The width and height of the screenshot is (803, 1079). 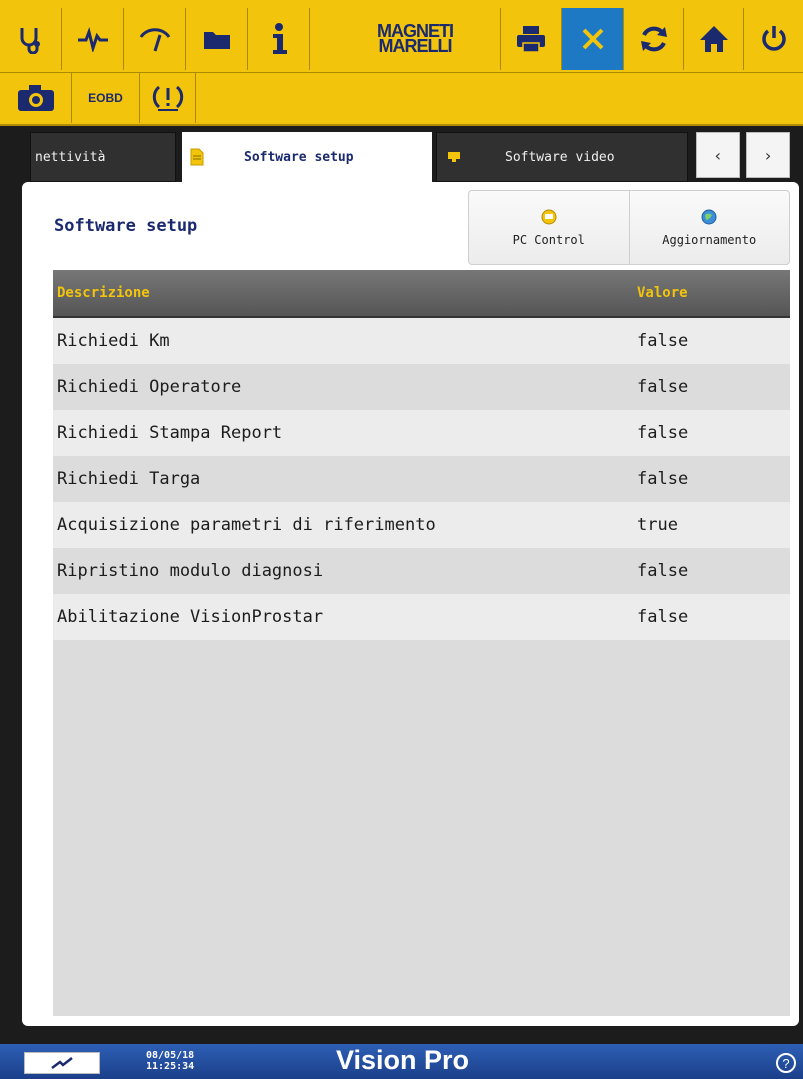 I want to click on product-name: Vision Pro, so click(x=403, y=1060).